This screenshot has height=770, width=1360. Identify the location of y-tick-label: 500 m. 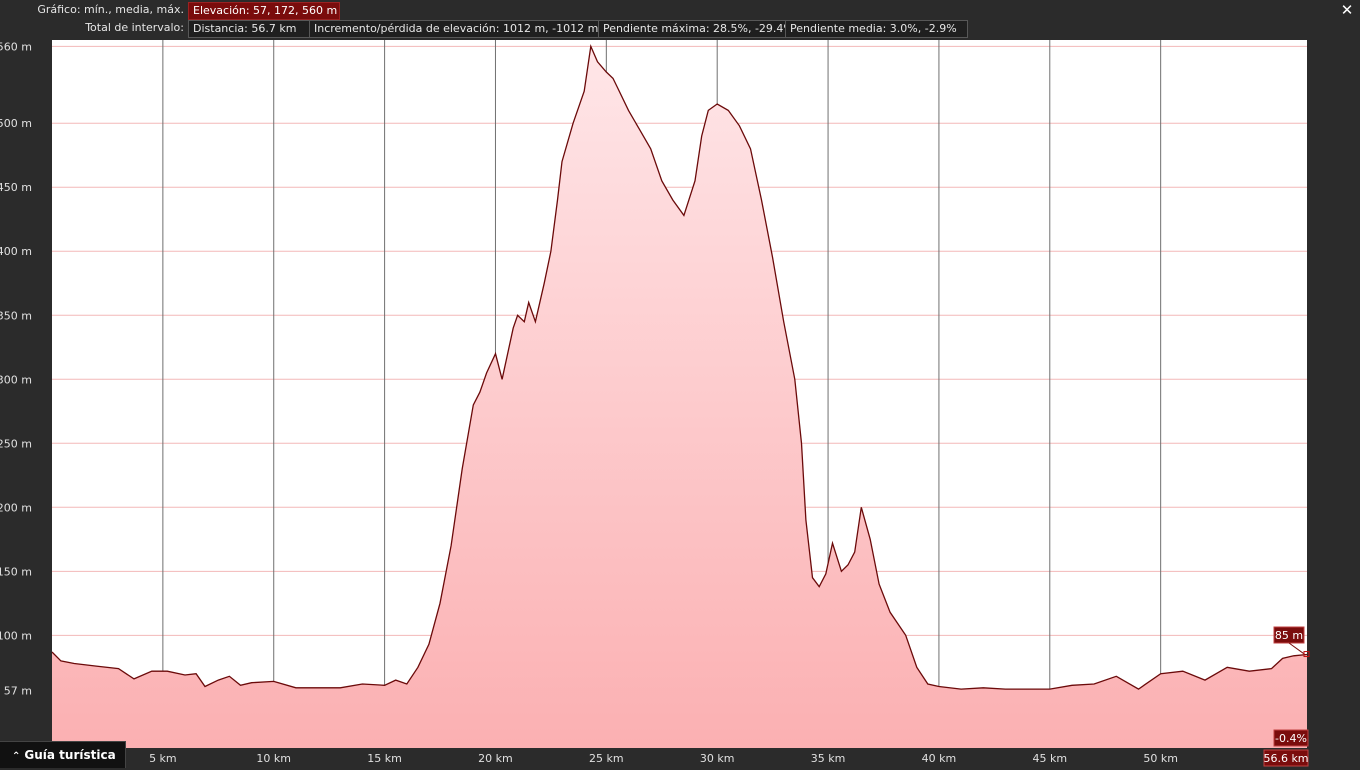
(16, 123).